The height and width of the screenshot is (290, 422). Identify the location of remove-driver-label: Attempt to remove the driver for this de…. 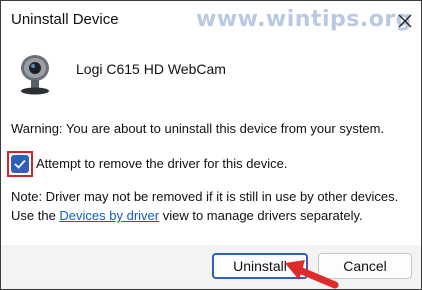
(161, 163).